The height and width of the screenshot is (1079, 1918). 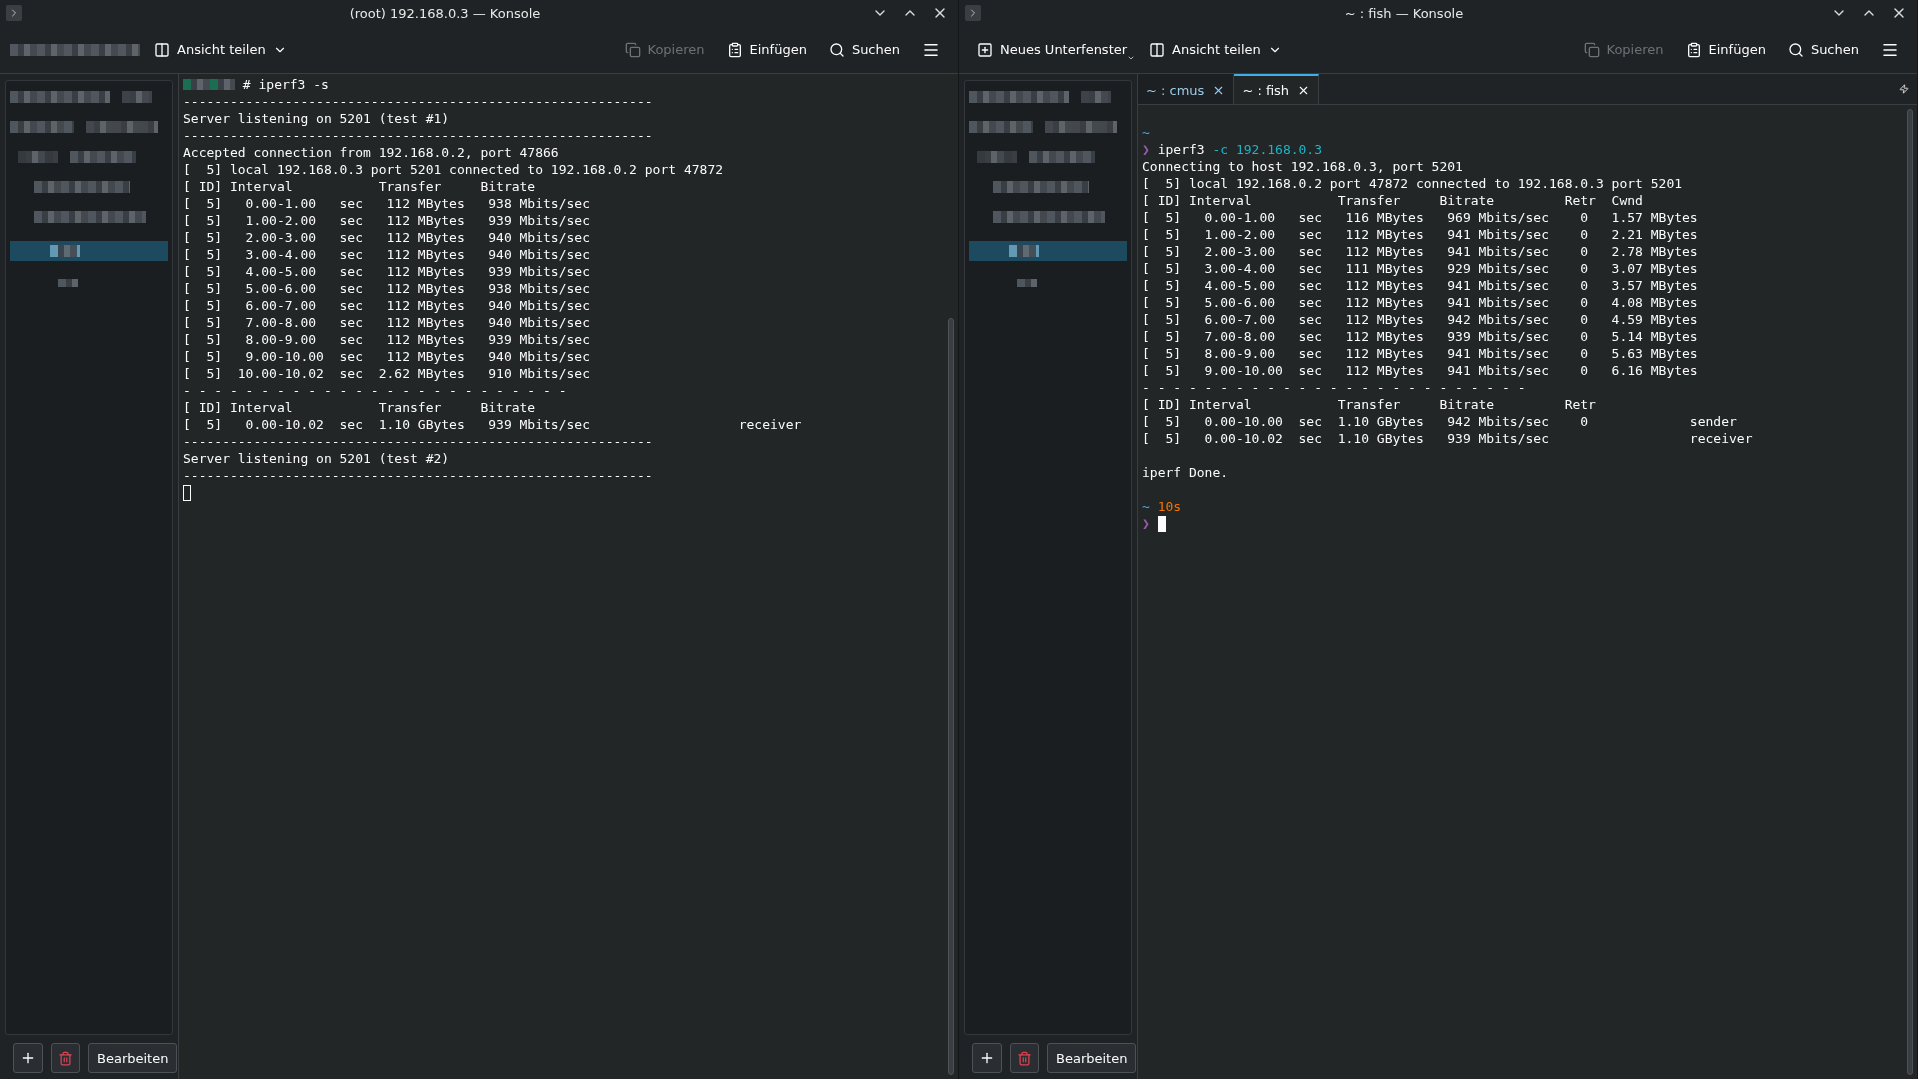 I want to click on terminal-line: [ 5] 5.00-6.00 sec 112 MBytes 941 Mbits/sec 0 4.08 MBytes, so click(x=1420, y=302).